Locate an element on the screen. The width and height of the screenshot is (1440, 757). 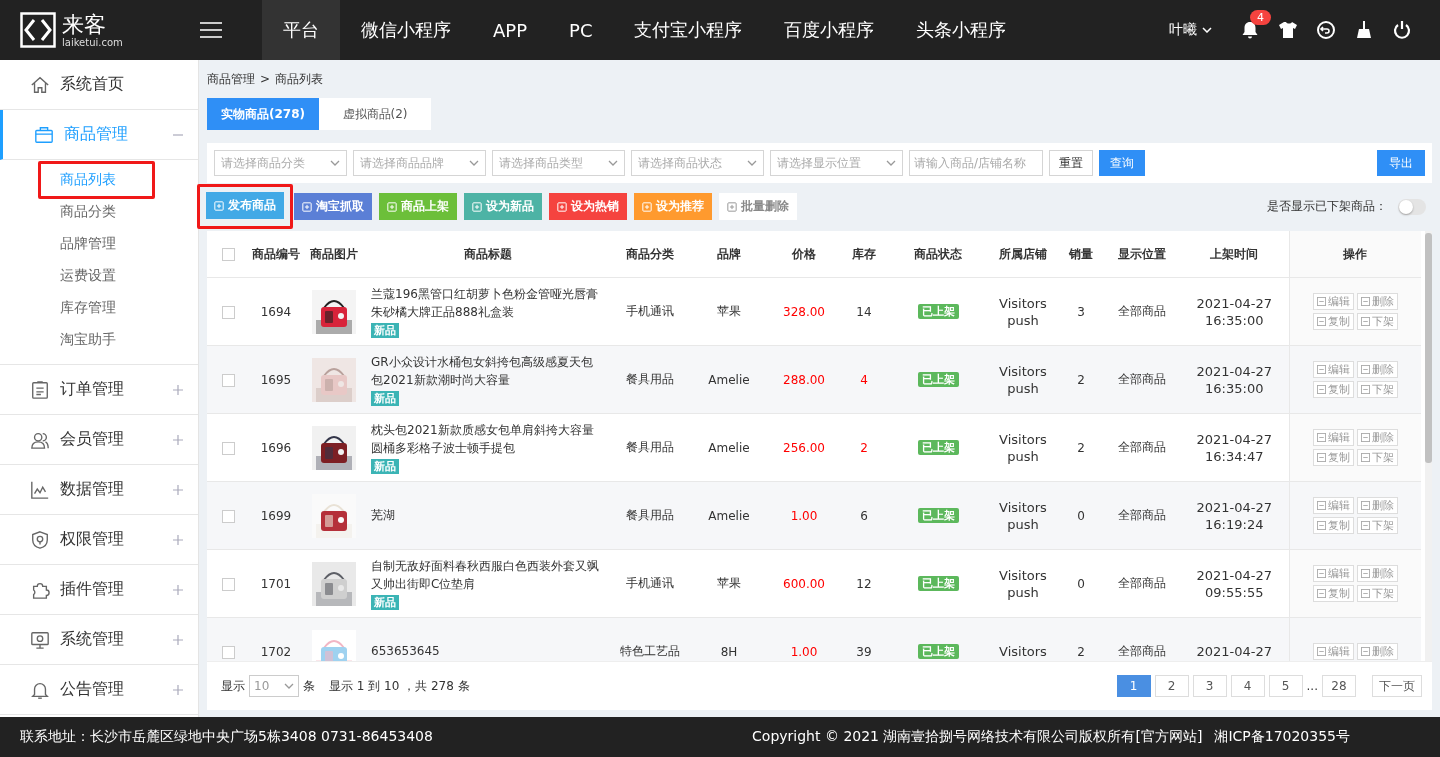
select-field: 请选择显示位置 is located at coordinates (836, 163).